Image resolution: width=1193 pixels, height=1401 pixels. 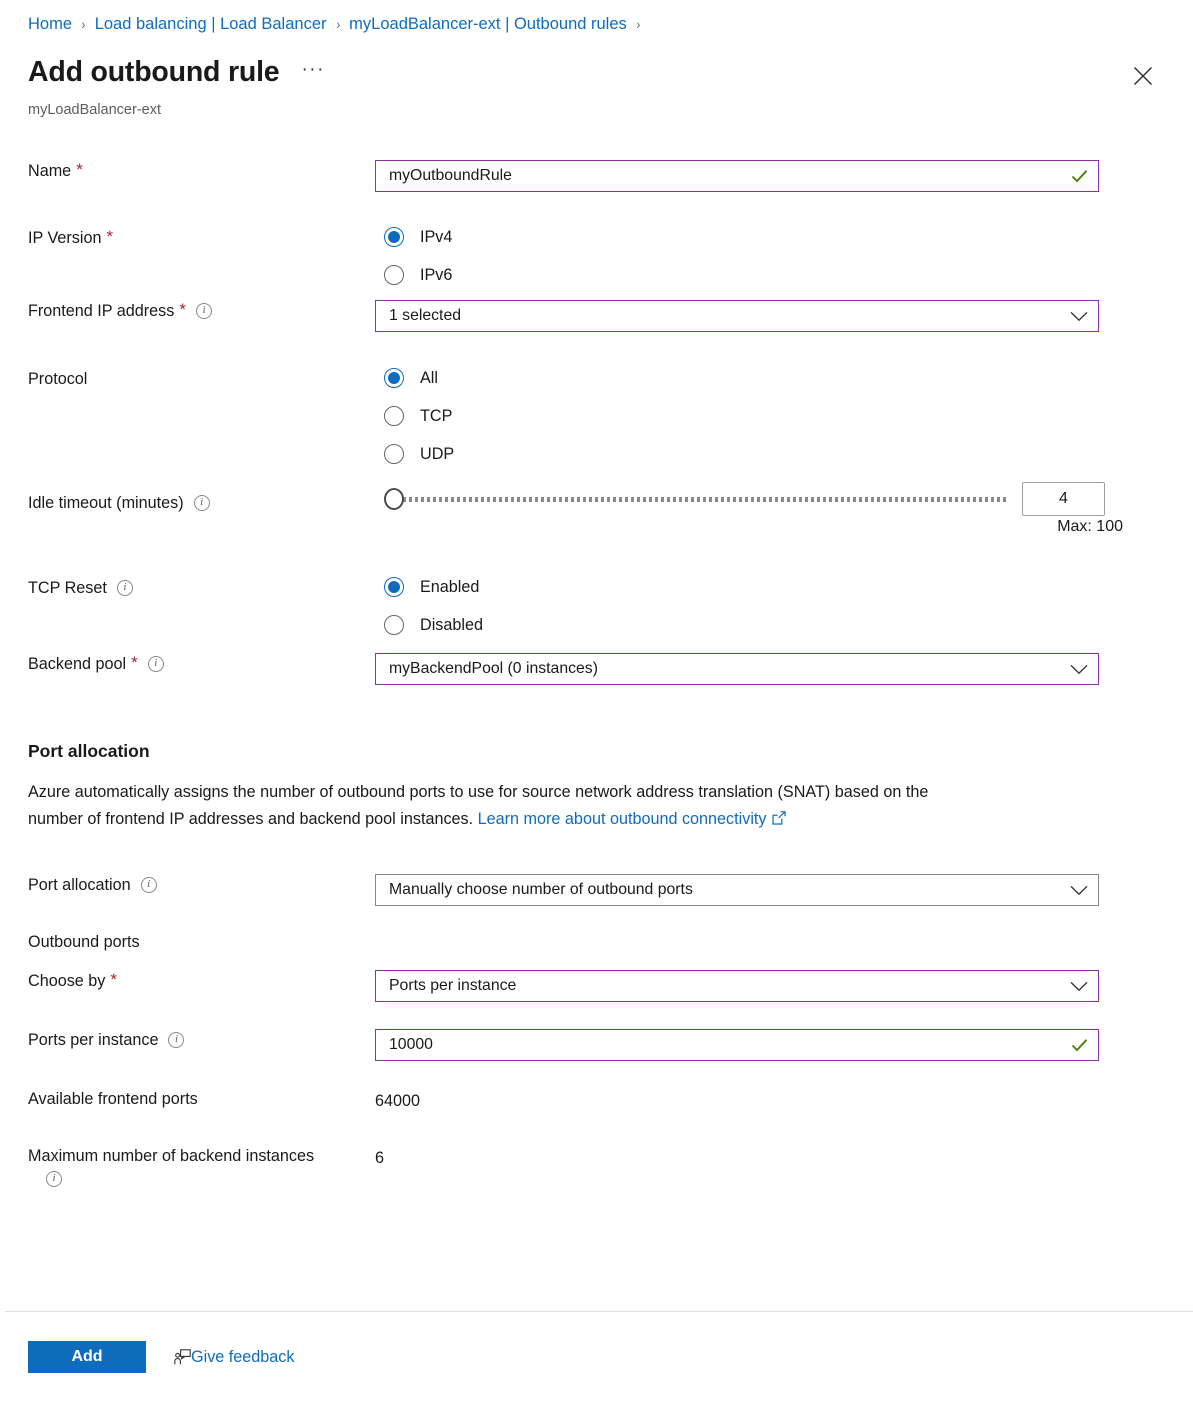 What do you see at coordinates (50, 171) in the screenshot?
I see `label-name-text: Name` at bounding box center [50, 171].